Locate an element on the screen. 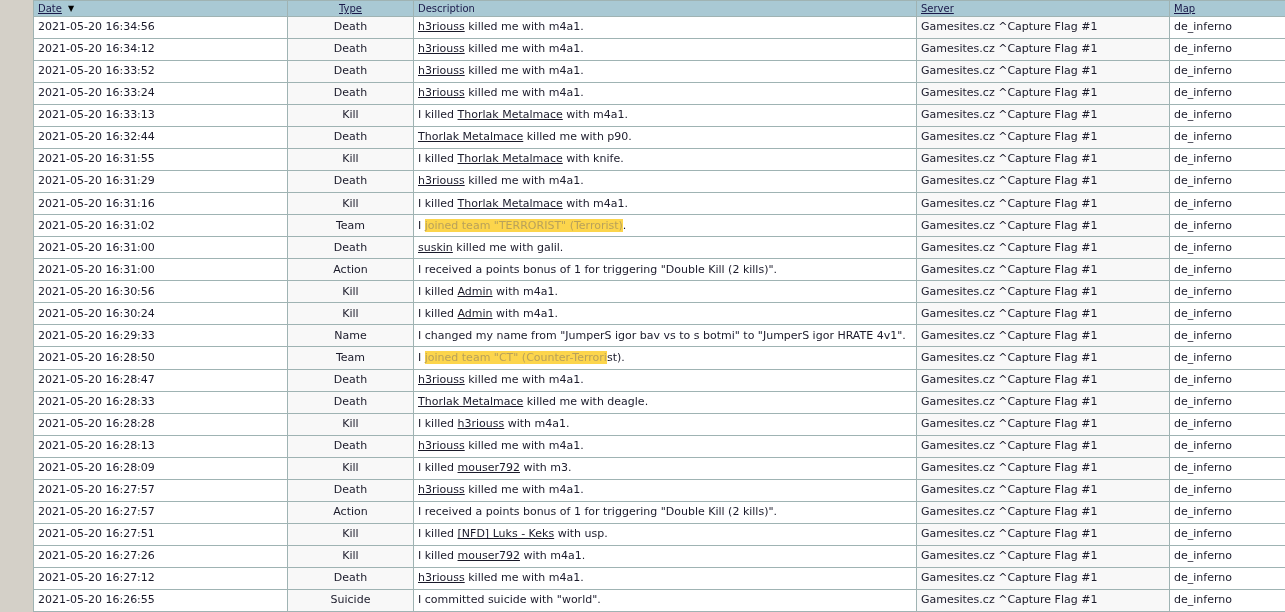  date-cell: 2021-05-20 16:31:55 is located at coordinates (160, 159).